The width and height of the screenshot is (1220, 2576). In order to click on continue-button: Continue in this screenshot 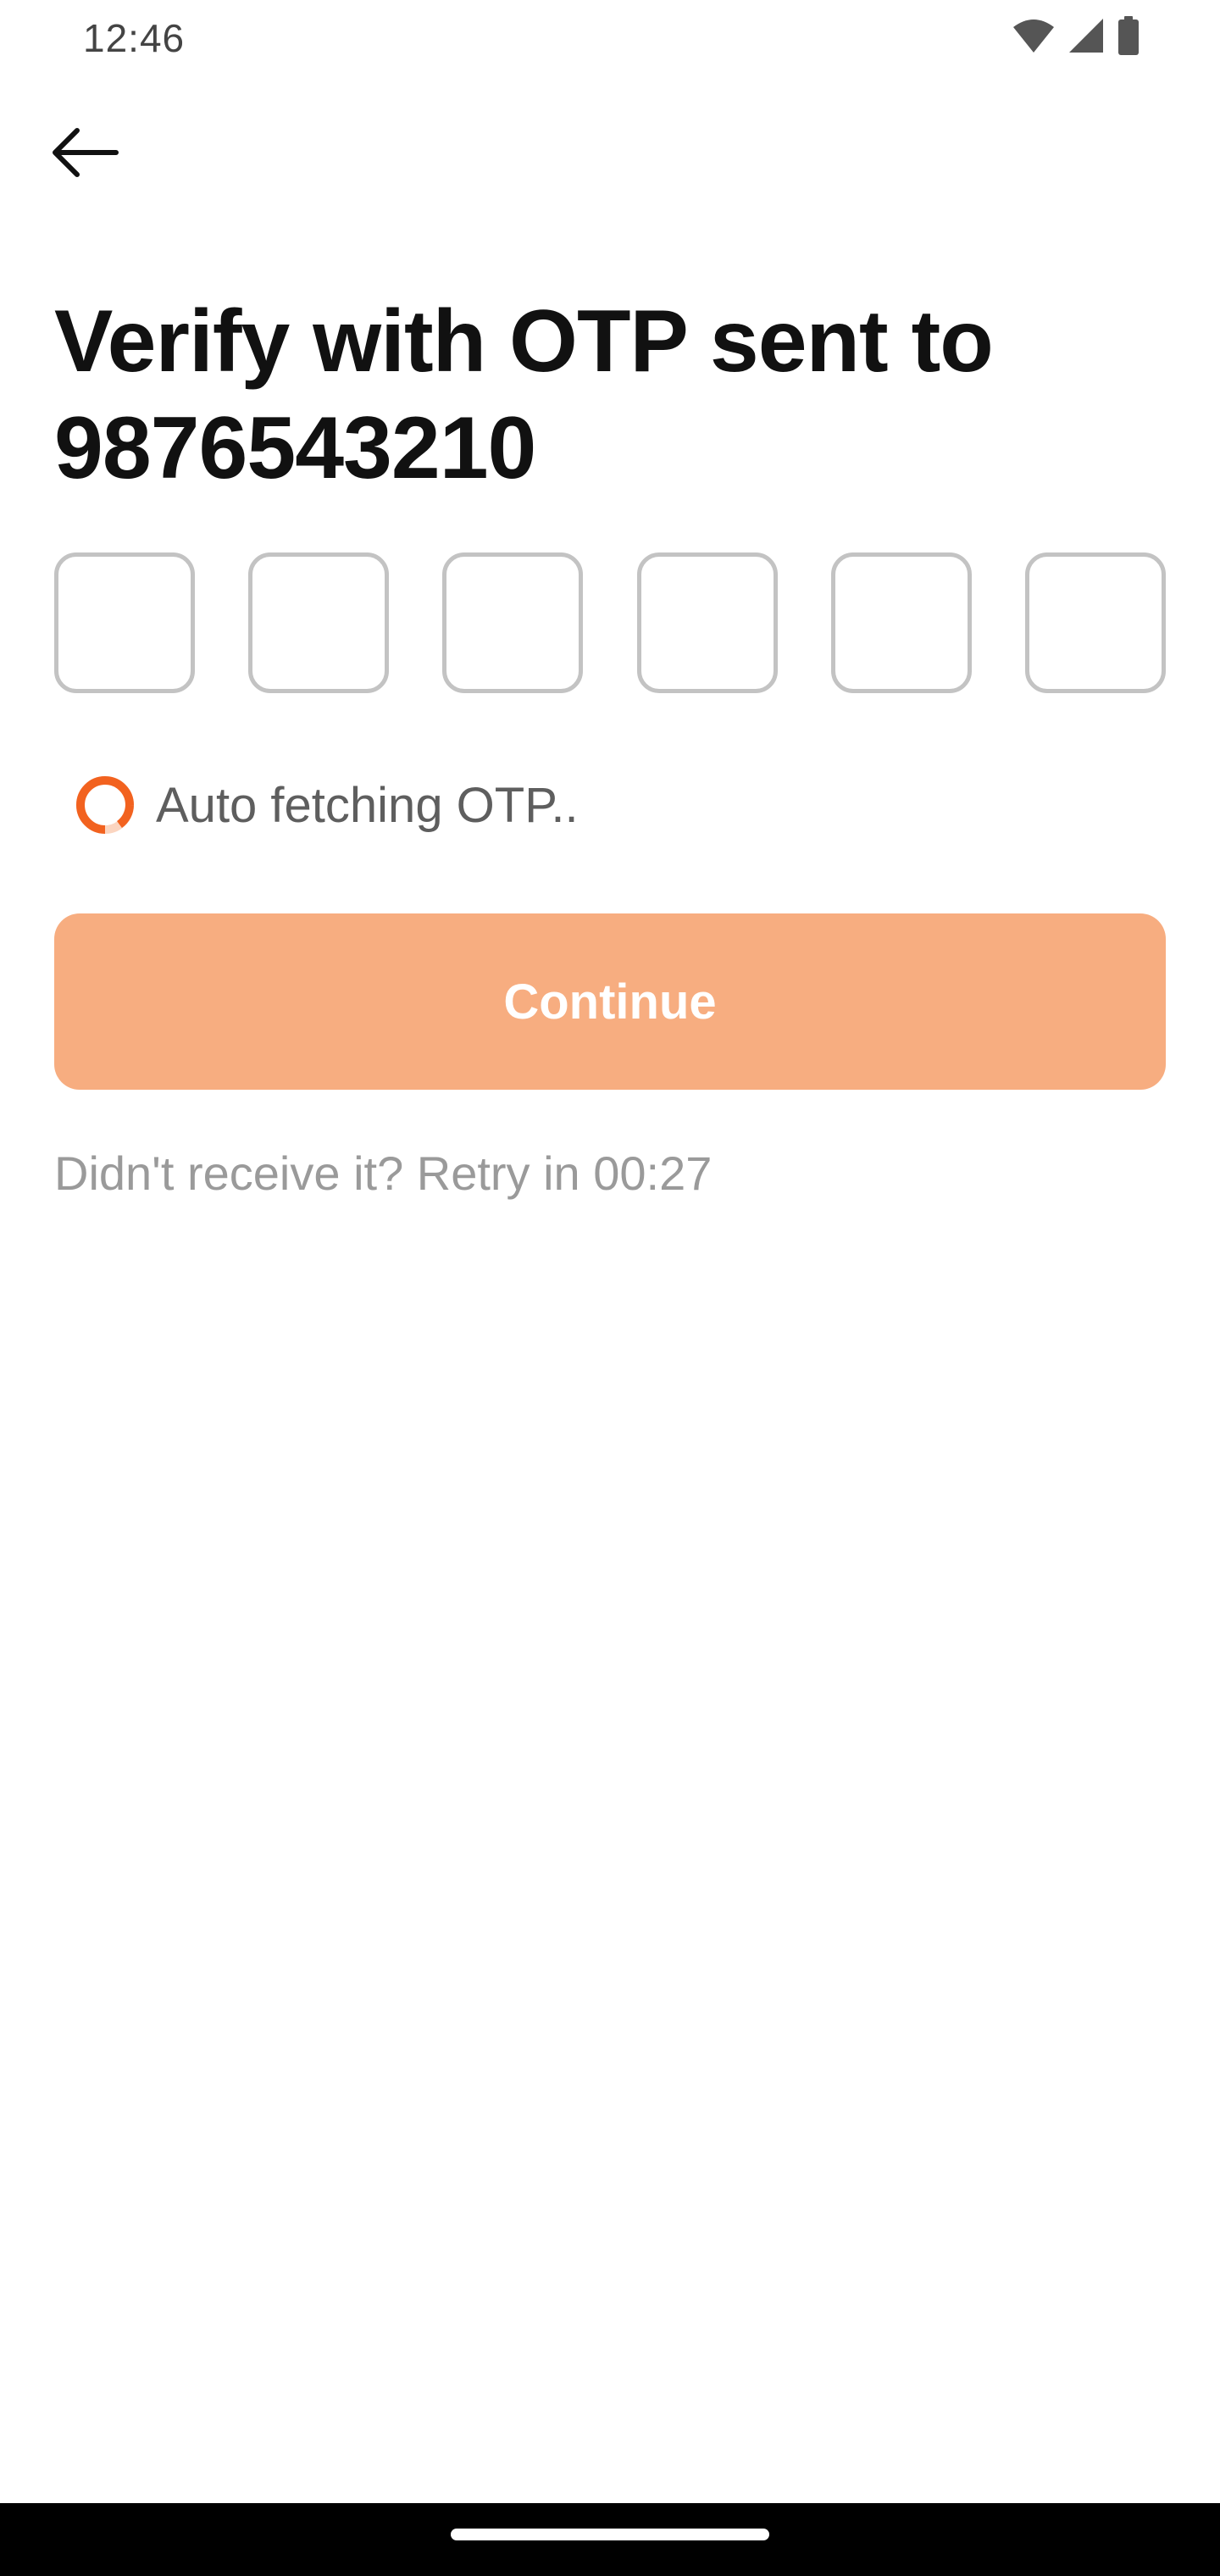, I will do `click(610, 1001)`.